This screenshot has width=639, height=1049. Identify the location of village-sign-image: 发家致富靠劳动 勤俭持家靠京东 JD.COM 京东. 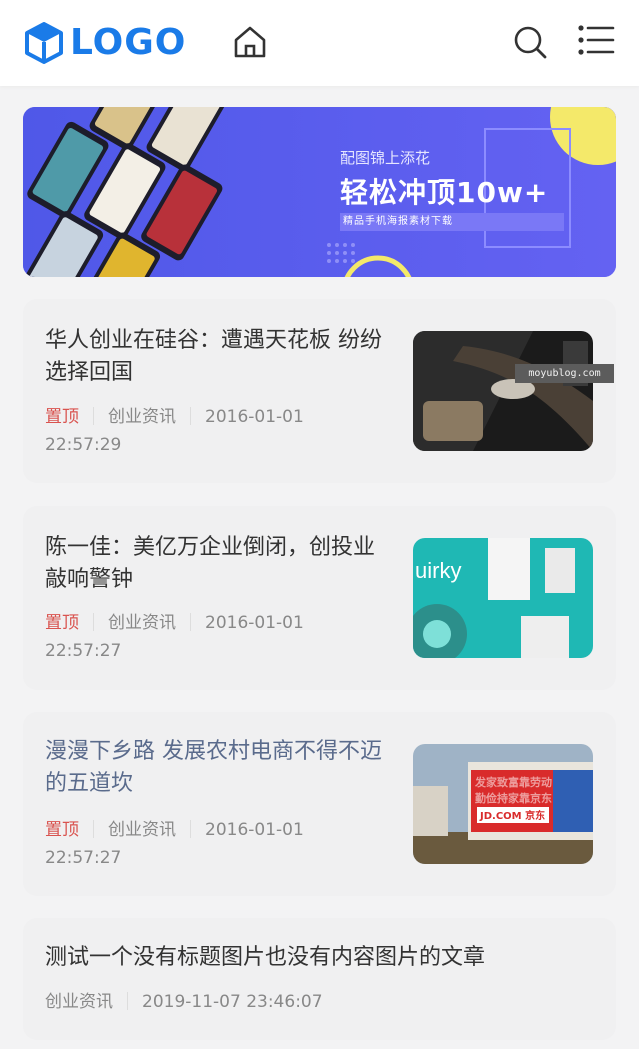
(503, 804).